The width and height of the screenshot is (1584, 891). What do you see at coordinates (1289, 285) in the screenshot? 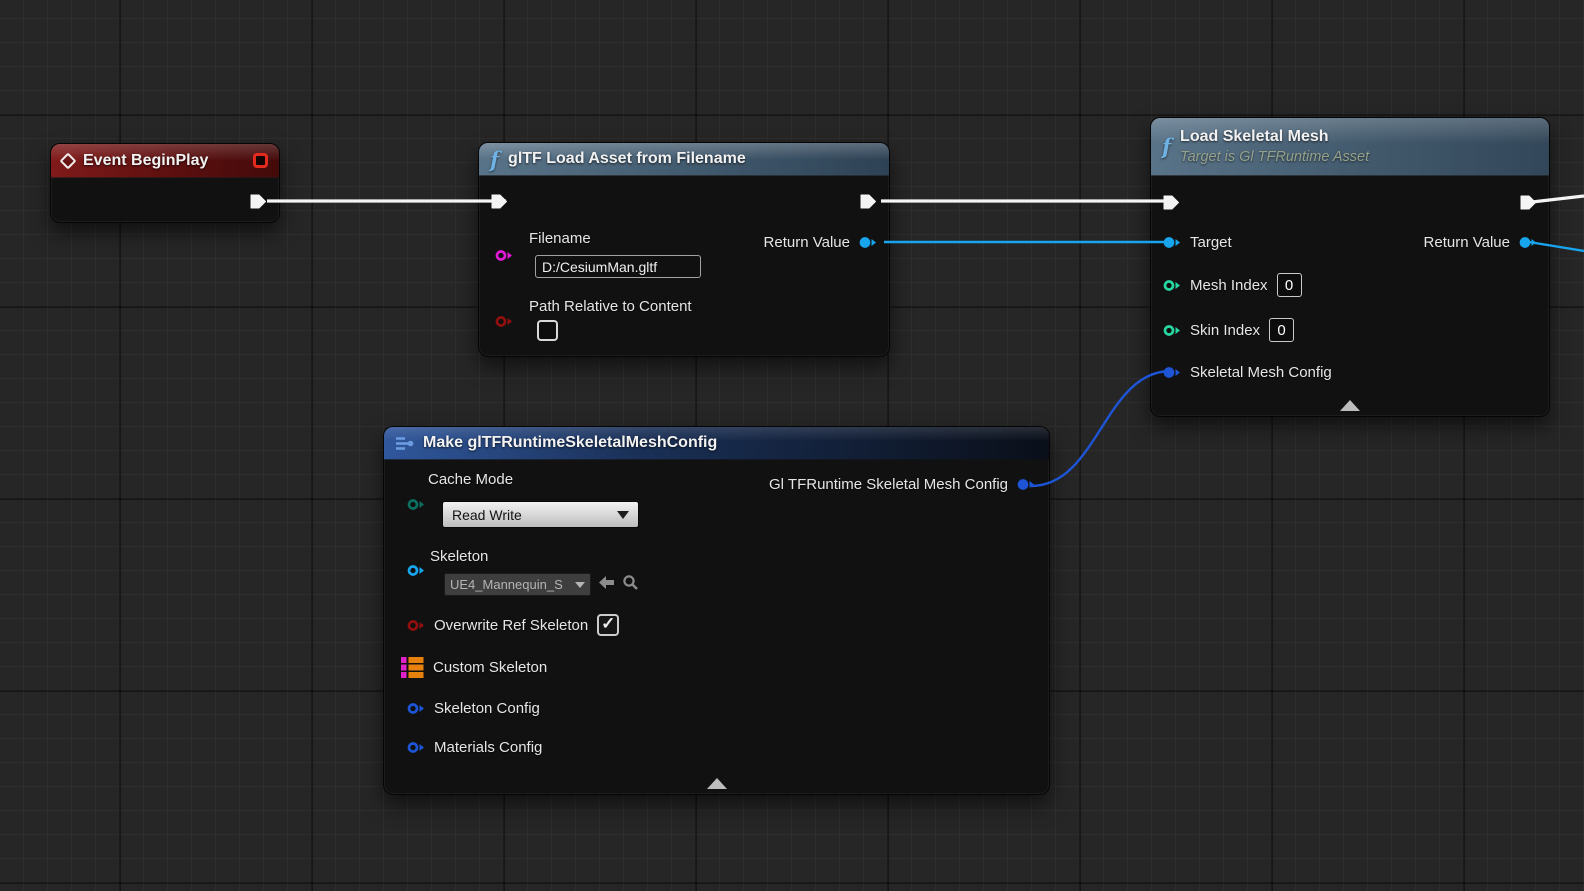
I see `mesh-index-value-box: 0` at bounding box center [1289, 285].